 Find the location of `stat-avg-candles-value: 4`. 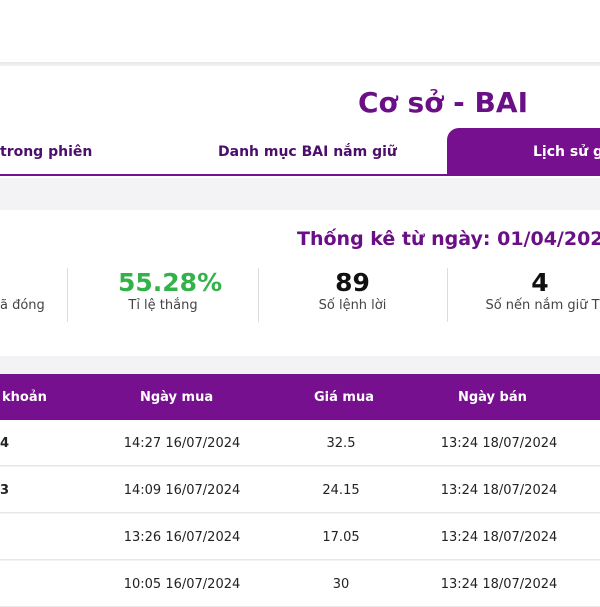

stat-avg-candles-value: 4 is located at coordinates (540, 282).